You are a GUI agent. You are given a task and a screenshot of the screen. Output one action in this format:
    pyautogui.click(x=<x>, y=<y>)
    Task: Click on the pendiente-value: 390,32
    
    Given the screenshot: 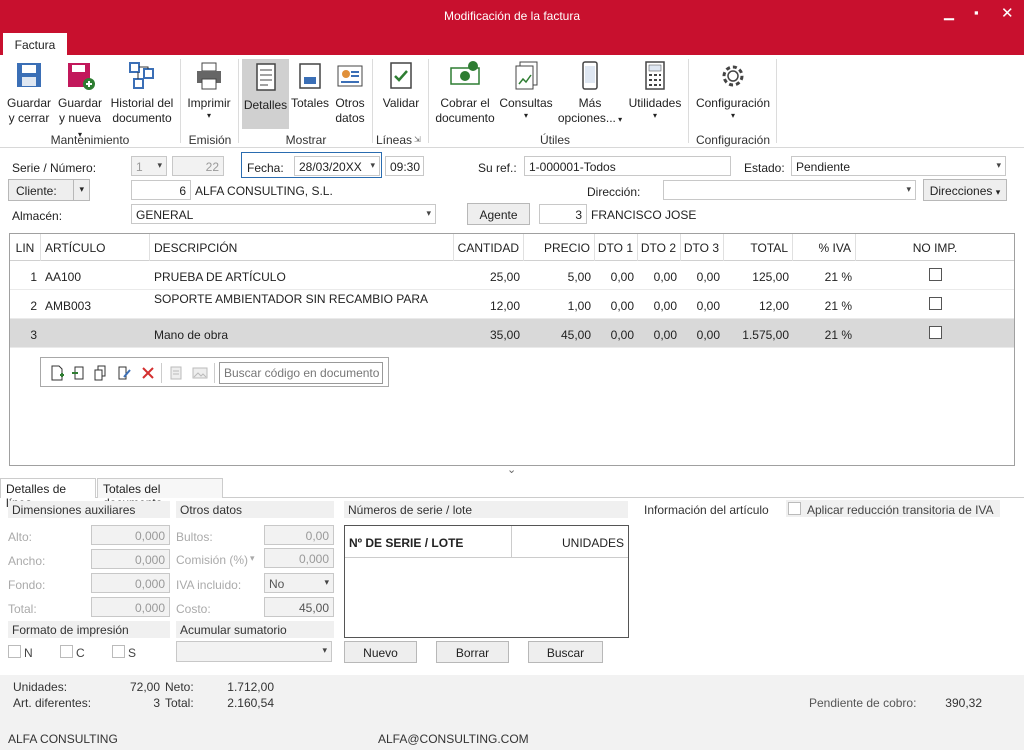 What is the action you would take?
    pyautogui.click(x=963, y=703)
    